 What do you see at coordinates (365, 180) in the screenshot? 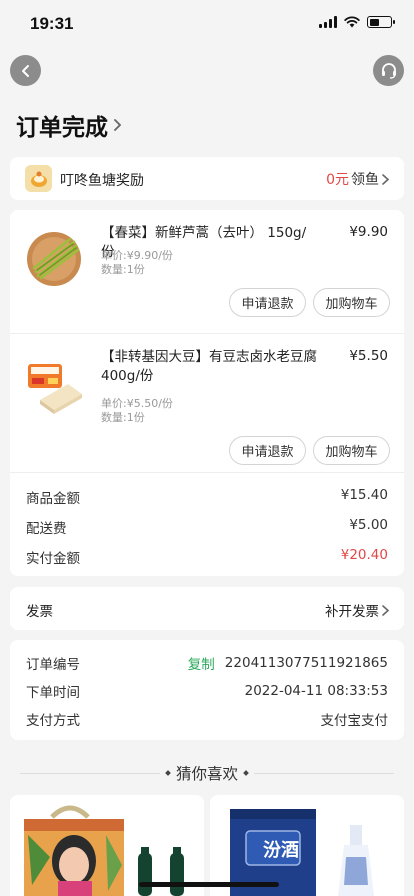
I see `reward-action: 领鱼` at bounding box center [365, 180].